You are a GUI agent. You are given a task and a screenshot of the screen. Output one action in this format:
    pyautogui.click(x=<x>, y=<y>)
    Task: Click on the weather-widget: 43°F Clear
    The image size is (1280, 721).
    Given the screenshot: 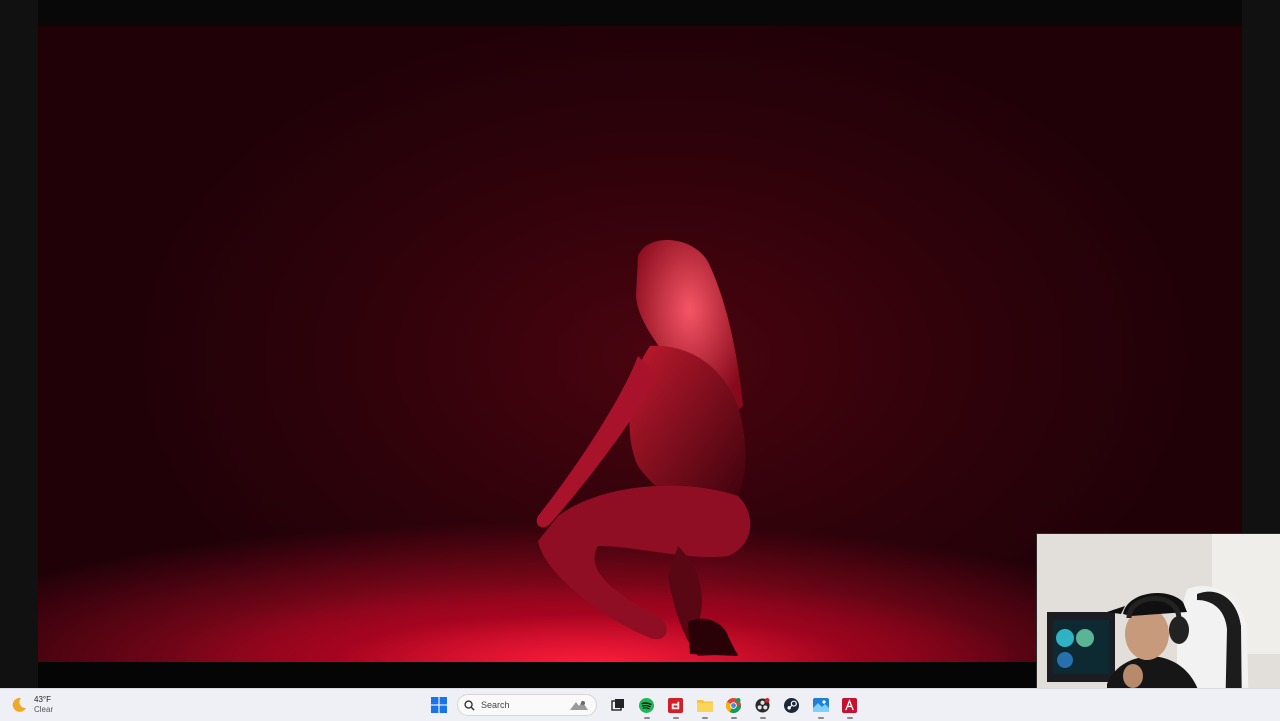 What is the action you would take?
    pyautogui.click(x=31, y=705)
    